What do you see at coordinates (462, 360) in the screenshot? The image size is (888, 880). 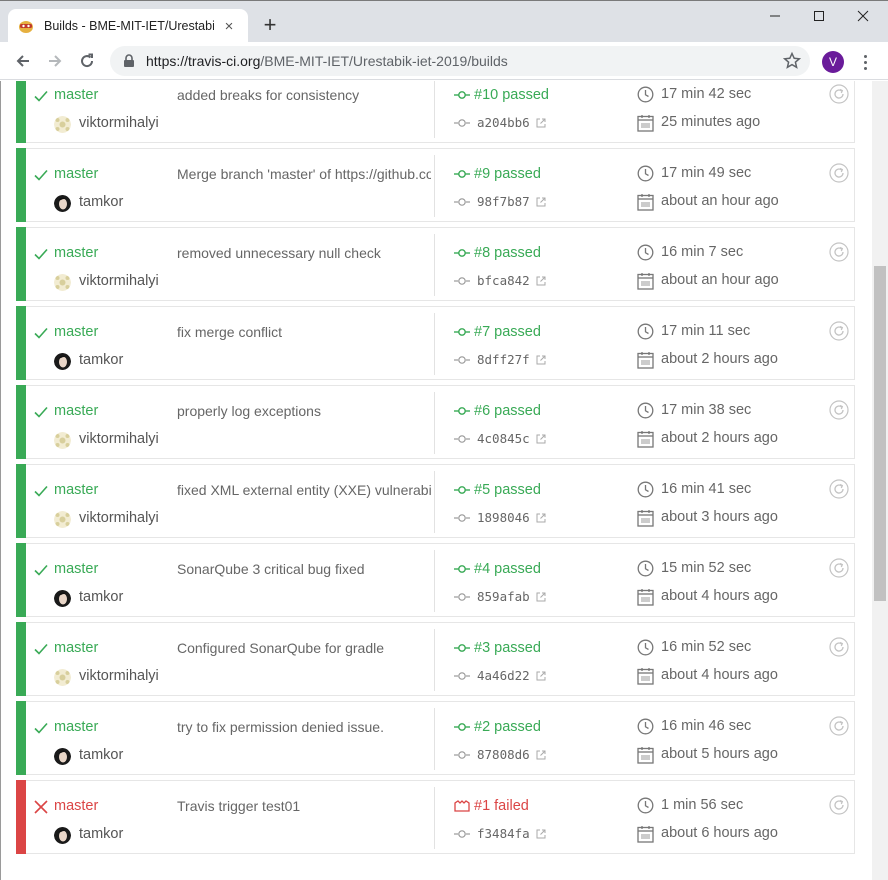 I see `commit-icon` at bounding box center [462, 360].